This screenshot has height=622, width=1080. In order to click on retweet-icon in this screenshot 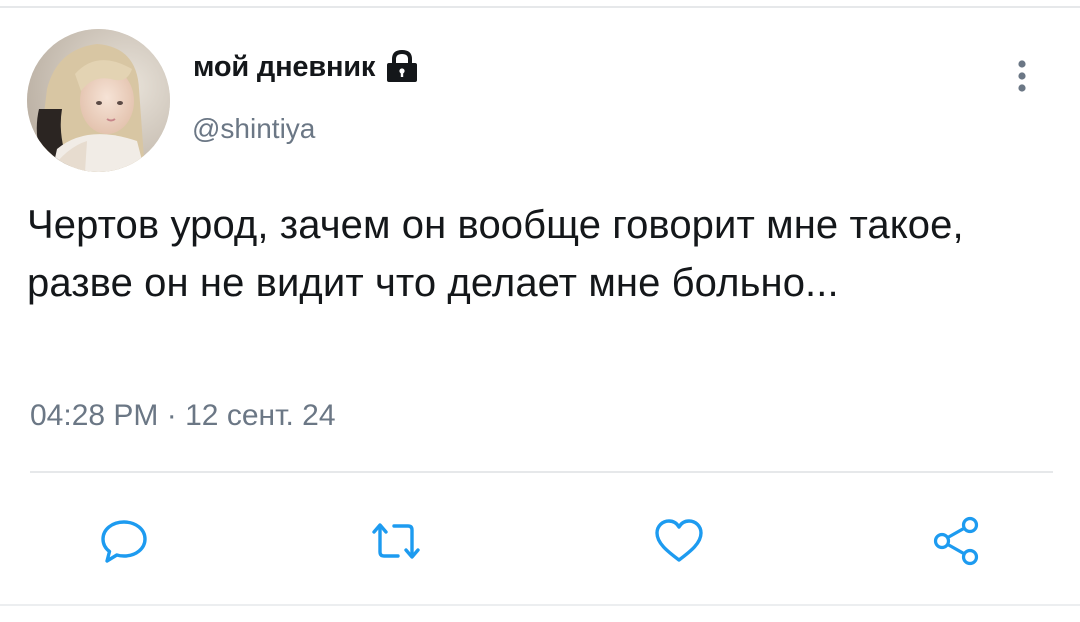, I will do `click(396, 541)`.